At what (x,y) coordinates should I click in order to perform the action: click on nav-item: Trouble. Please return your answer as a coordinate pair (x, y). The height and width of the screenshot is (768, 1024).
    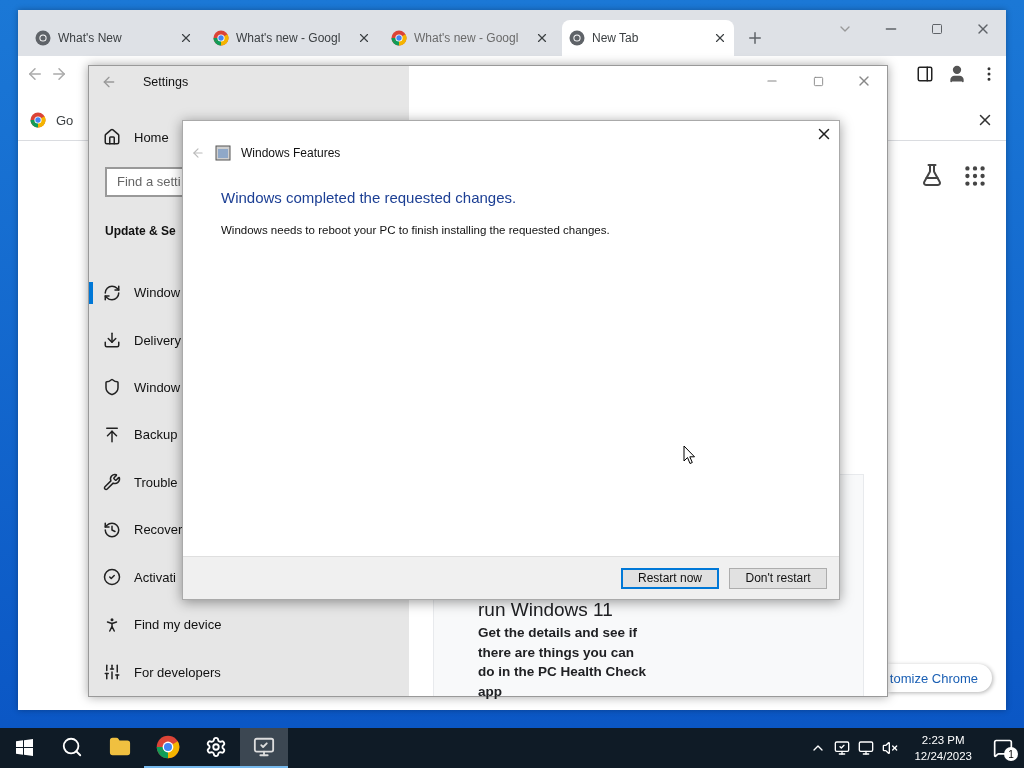
    Looking at the image, I should click on (156, 482).